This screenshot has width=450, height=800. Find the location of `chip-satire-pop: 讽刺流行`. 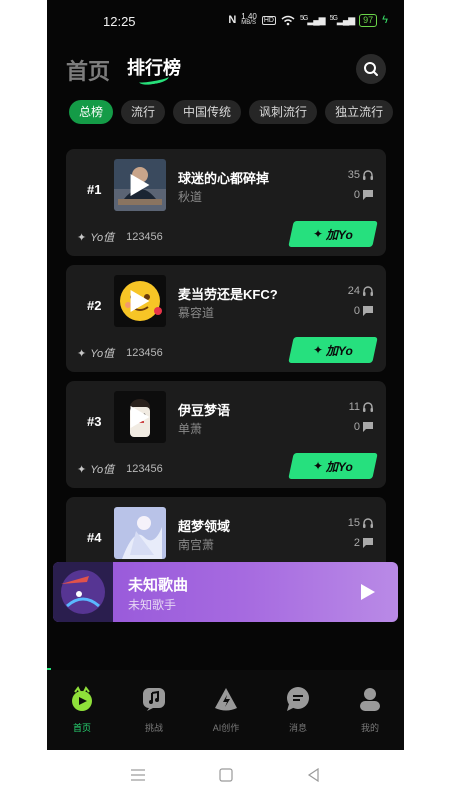

chip-satire-pop: 讽刺流行 is located at coordinates (283, 112).